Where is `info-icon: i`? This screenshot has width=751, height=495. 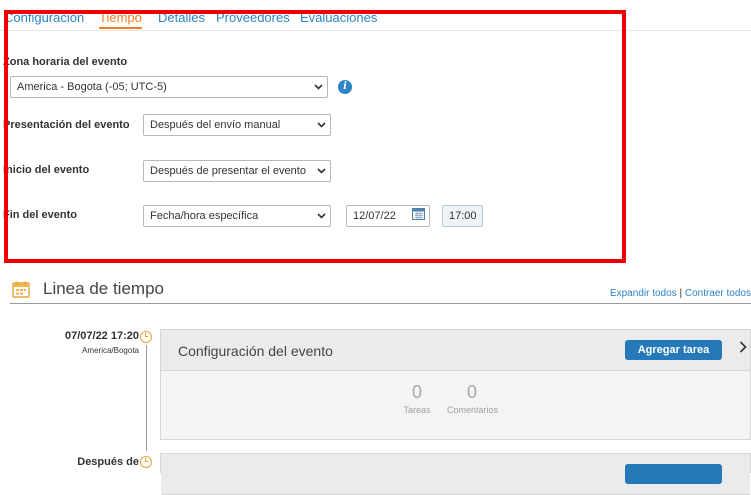 info-icon: i is located at coordinates (345, 87).